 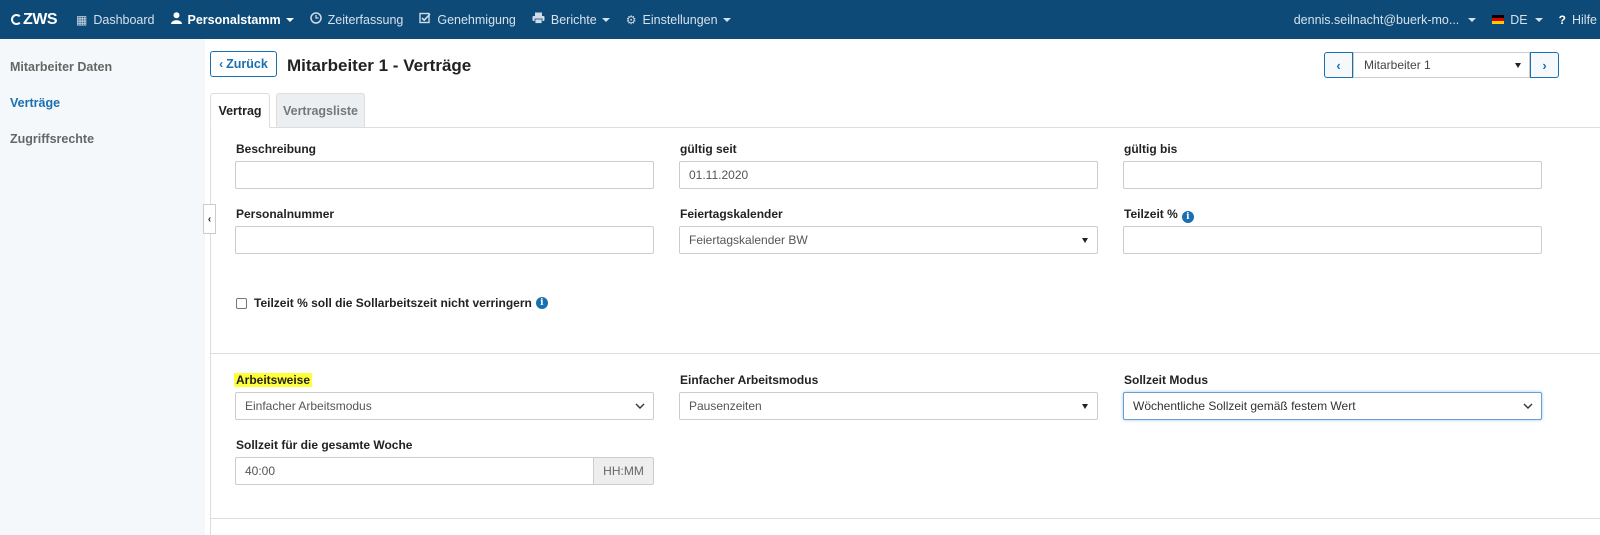 What do you see at coordinates (1332, 175) in the screenshot?
I see `gueltig-bis-input` at bounding box center [1332, 175].